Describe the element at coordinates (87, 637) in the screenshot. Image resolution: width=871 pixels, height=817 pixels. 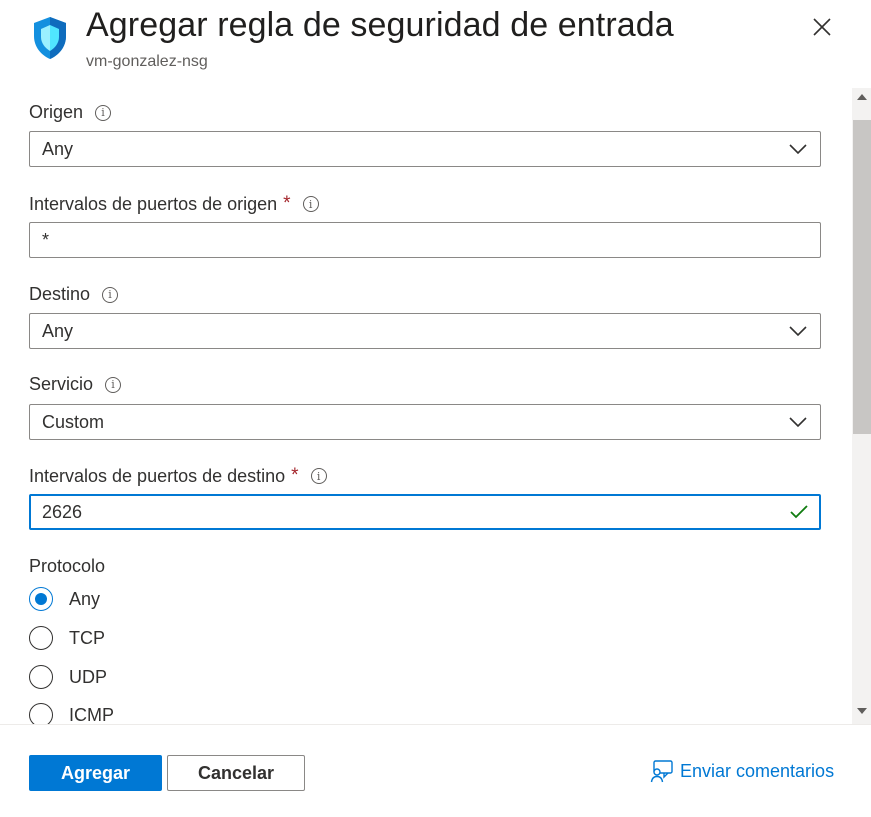
I see `protocolo-option-label: TCP` at that location.